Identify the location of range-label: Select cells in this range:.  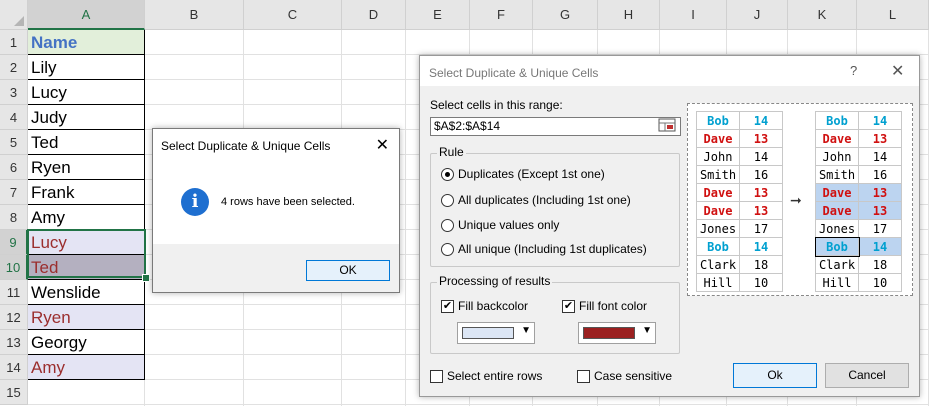
(496, 105).